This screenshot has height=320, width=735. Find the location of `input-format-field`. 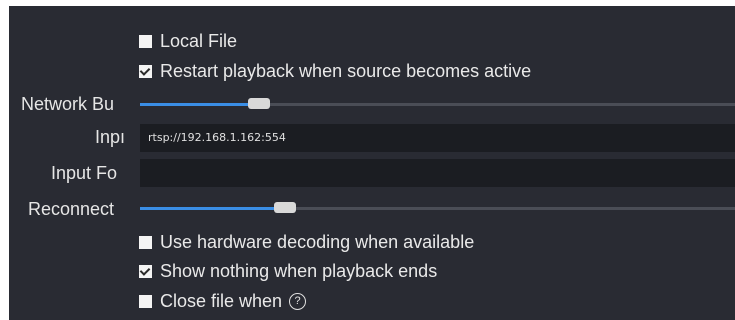

input-format-field is located at coordinates (437, 173).